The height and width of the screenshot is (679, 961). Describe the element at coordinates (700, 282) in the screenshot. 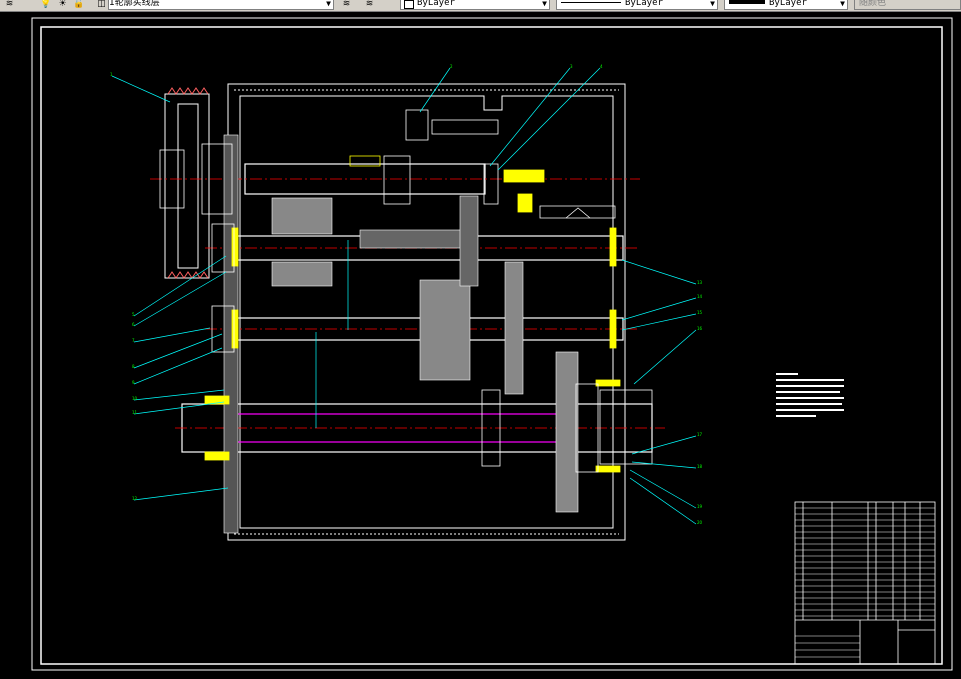

I see `balloon-number: 13` at that location.